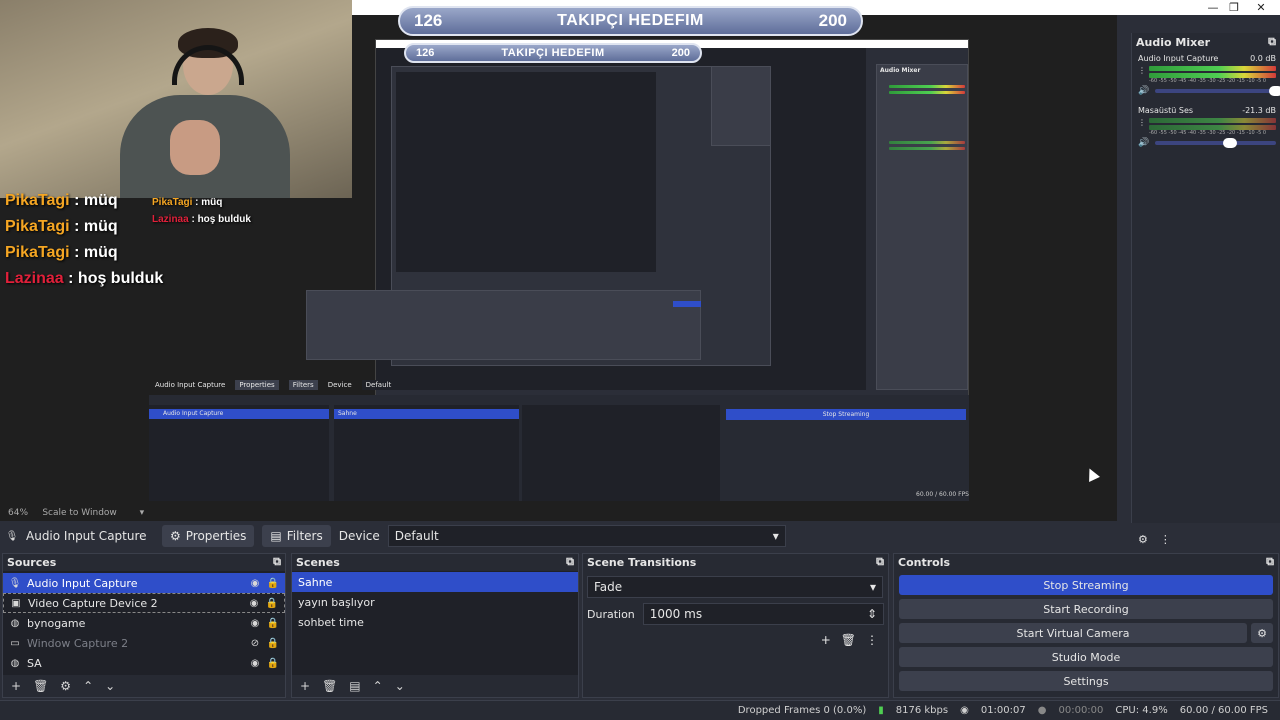 The image size is (1280, 720). Describe the element at coordinates (86, 536) in the screenshot. I see `selected-source-name: Audio Input Capture` at that location.